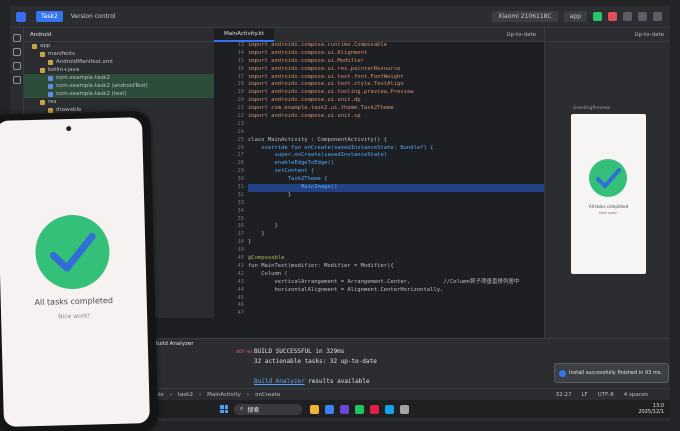  I want to click on completion-subtitle: Nice work!, so click(74, 316).